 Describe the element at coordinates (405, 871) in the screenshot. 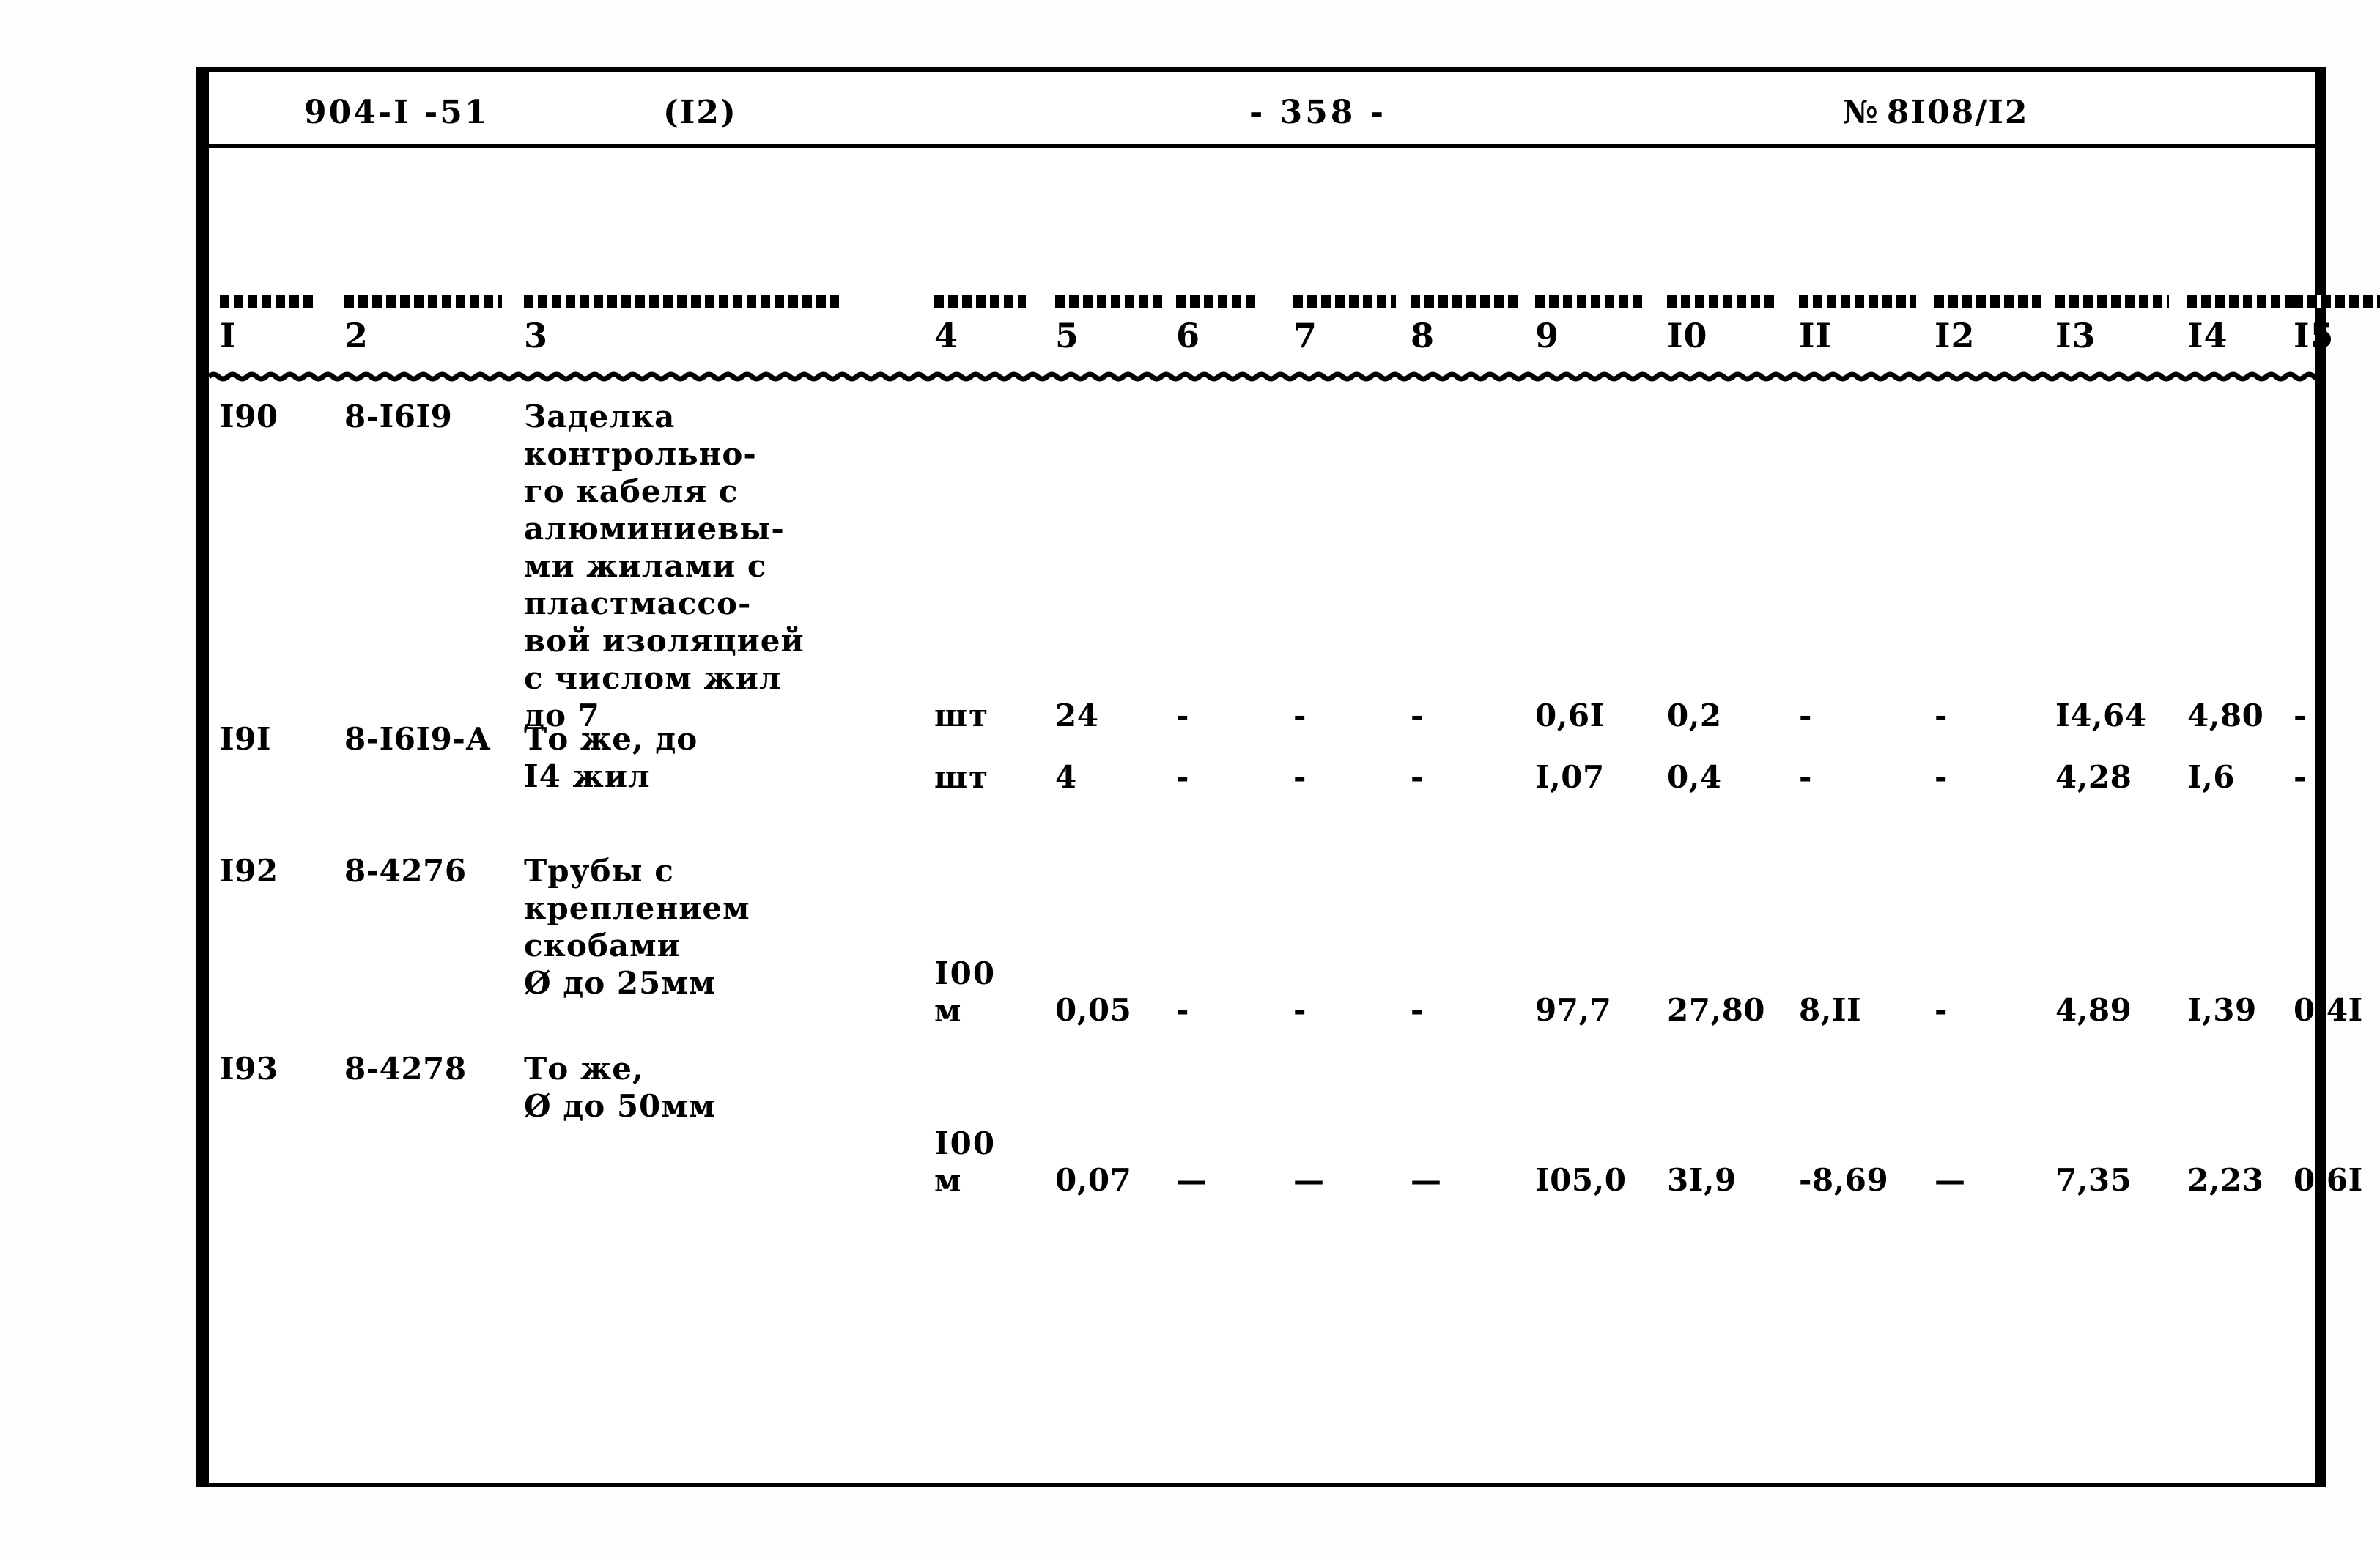

I see `row-code-cell: 8-4276` at that location.